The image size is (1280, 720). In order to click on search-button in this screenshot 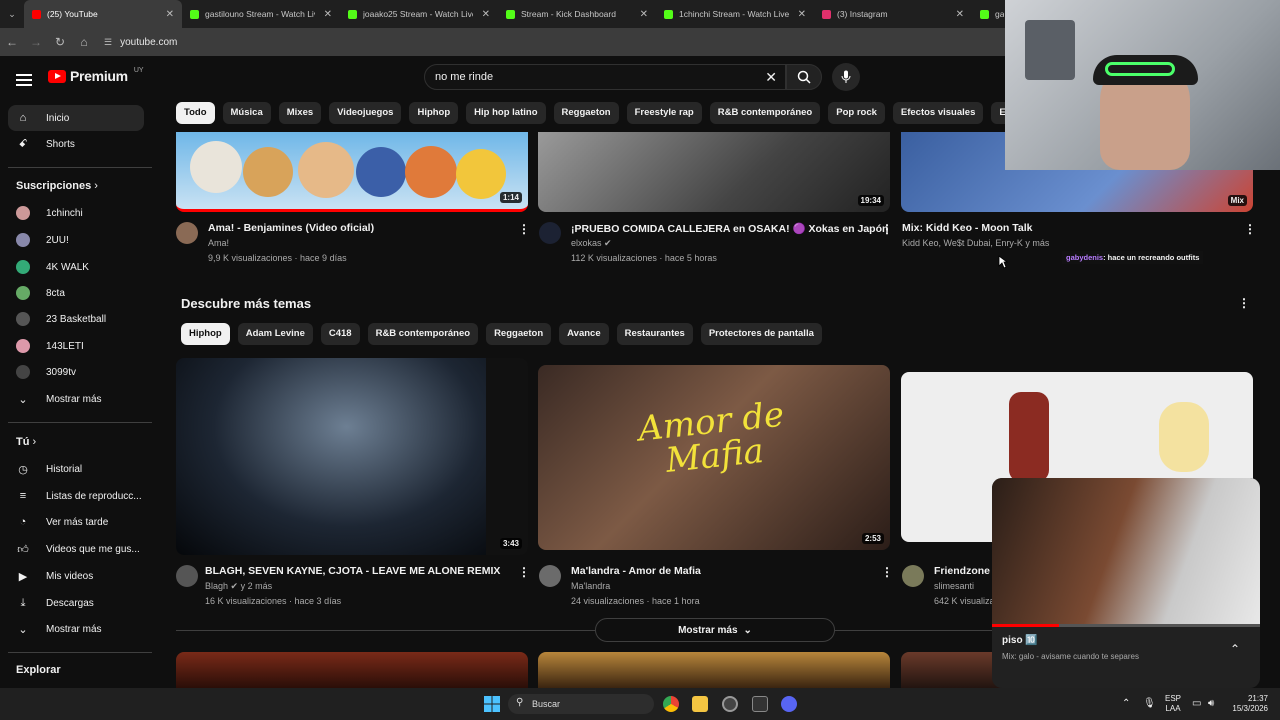, I will do `click(804, 77)`.